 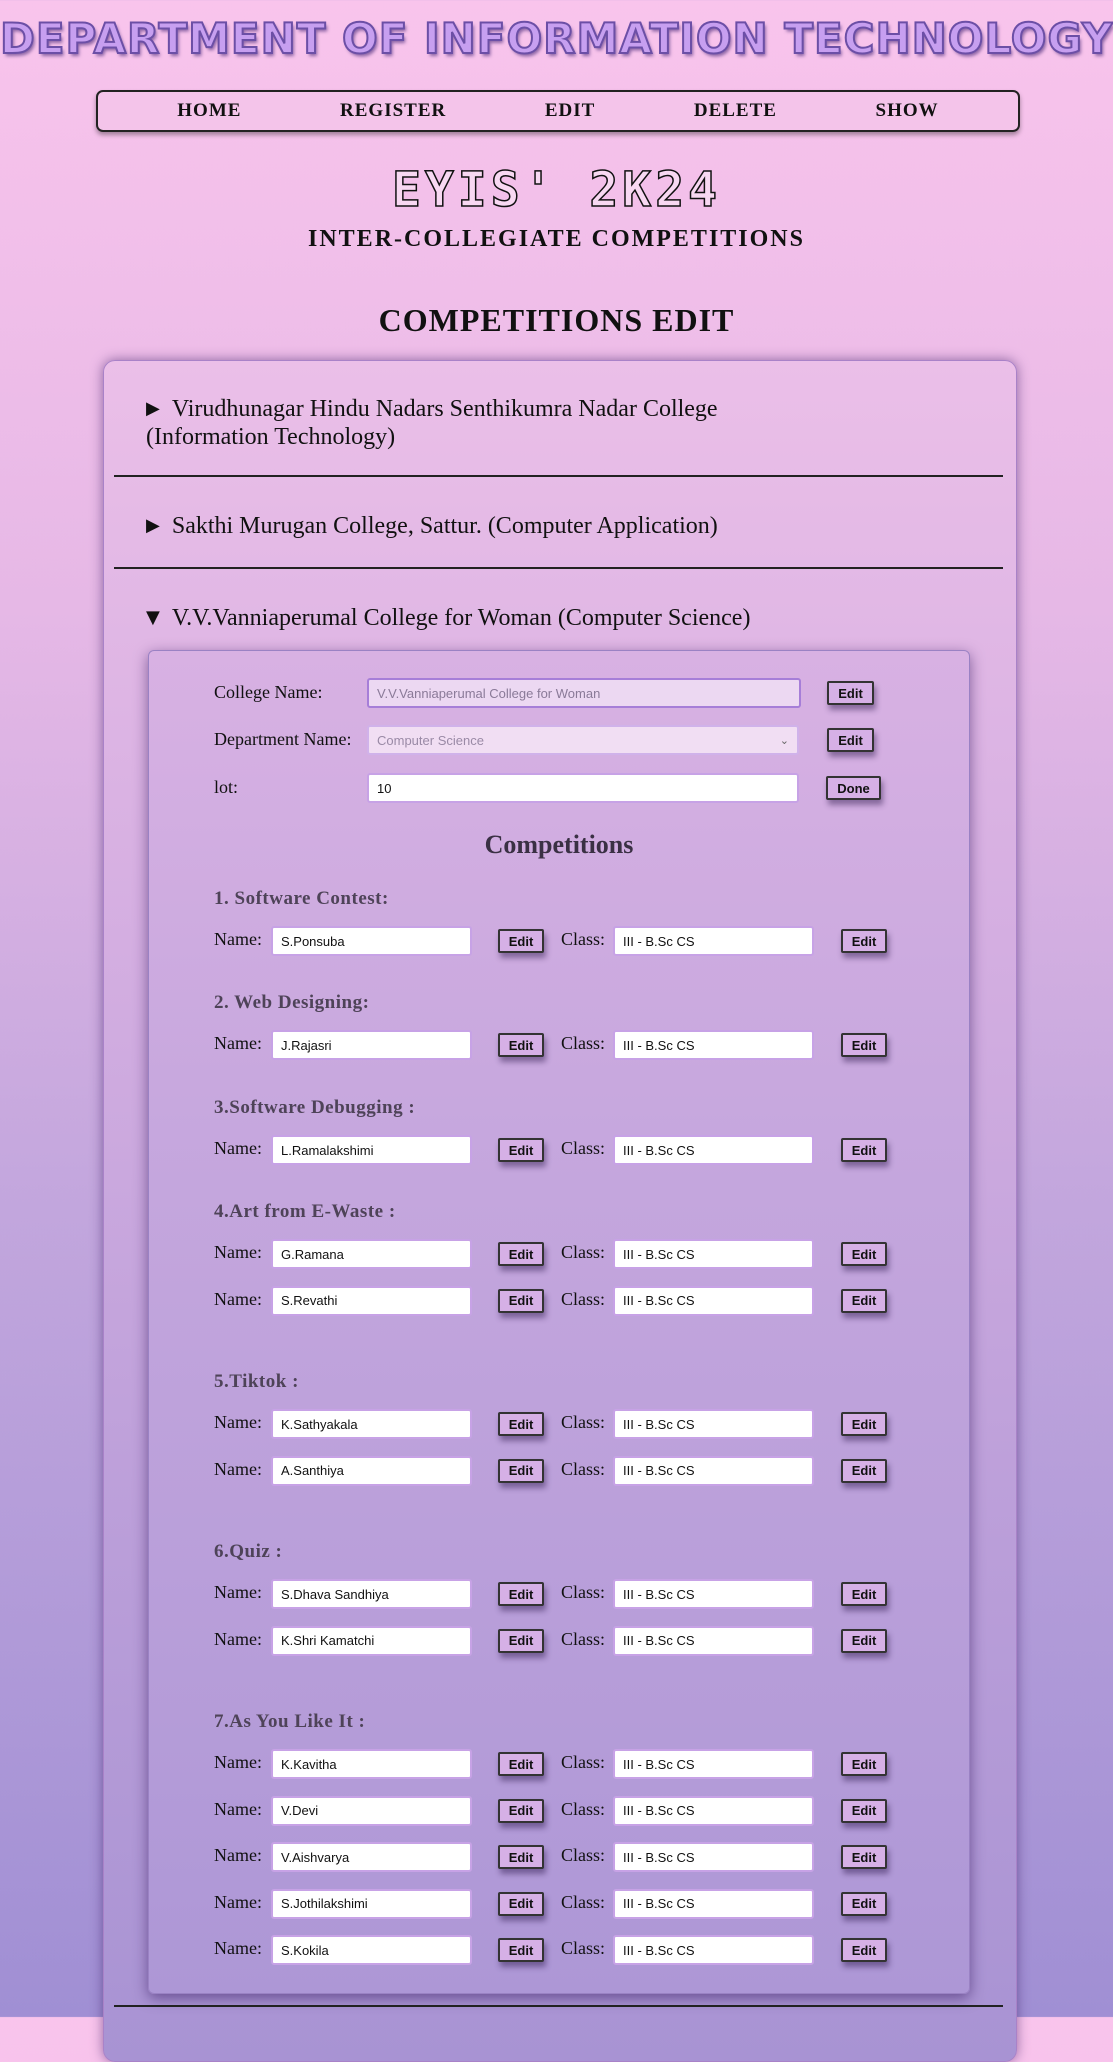 I want to click on college-name-edit-button: Edit, so click(x=850, y=693).